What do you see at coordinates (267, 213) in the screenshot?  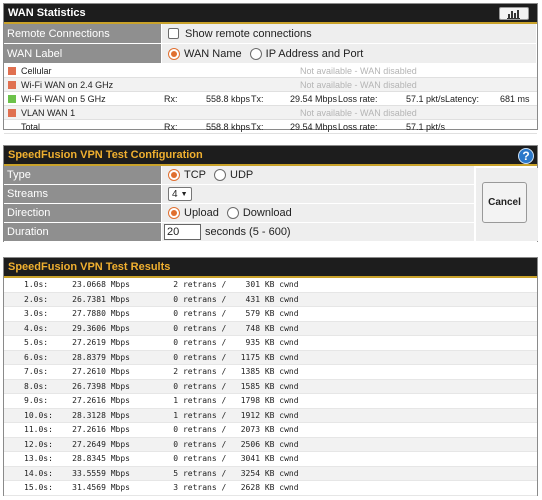 I see `download-option: Download` at bounding box center [267, 213].